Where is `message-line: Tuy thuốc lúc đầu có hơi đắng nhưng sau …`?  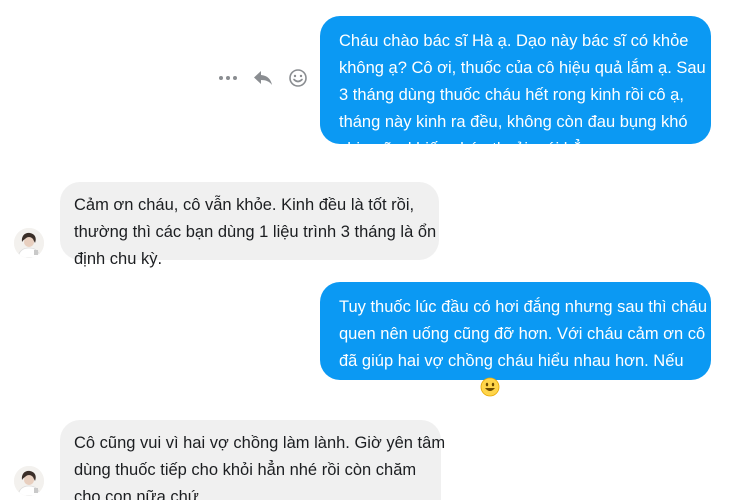
message-line: Tuy thuốc lúc đầu có hơi đắng nhưng sau … is located at coordinates (523, 307).